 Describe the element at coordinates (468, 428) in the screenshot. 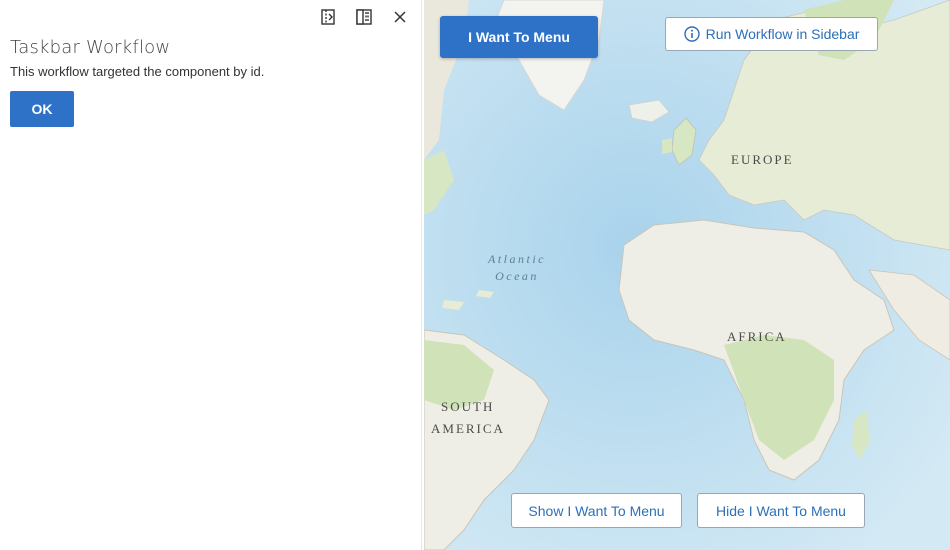

I see `america-label: AMERICA` at that location.